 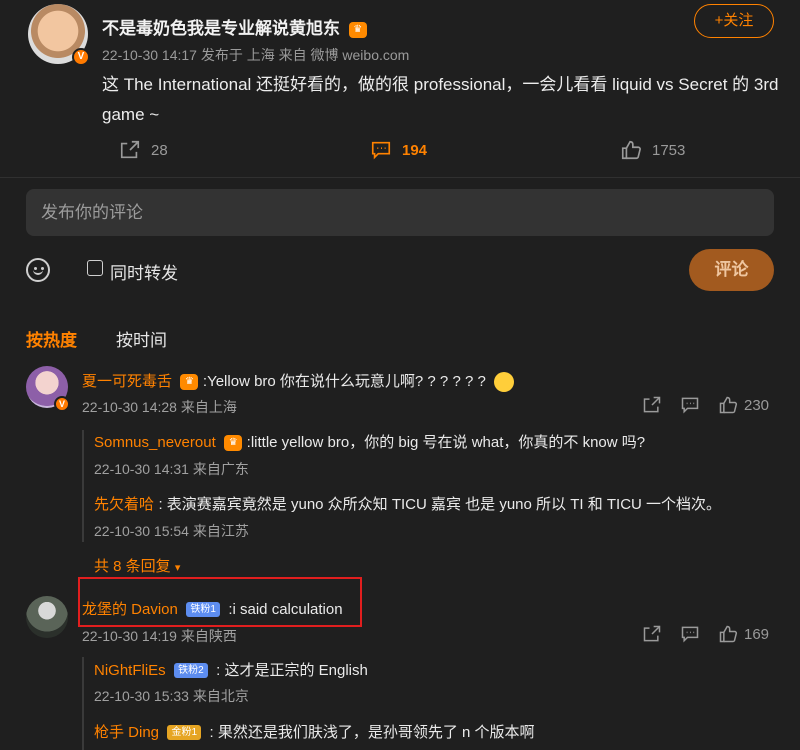 What do you see at coordinates (757, 634) in the screenshot?
I see `comment-like-count: 169` at bounding box center [757, 634].